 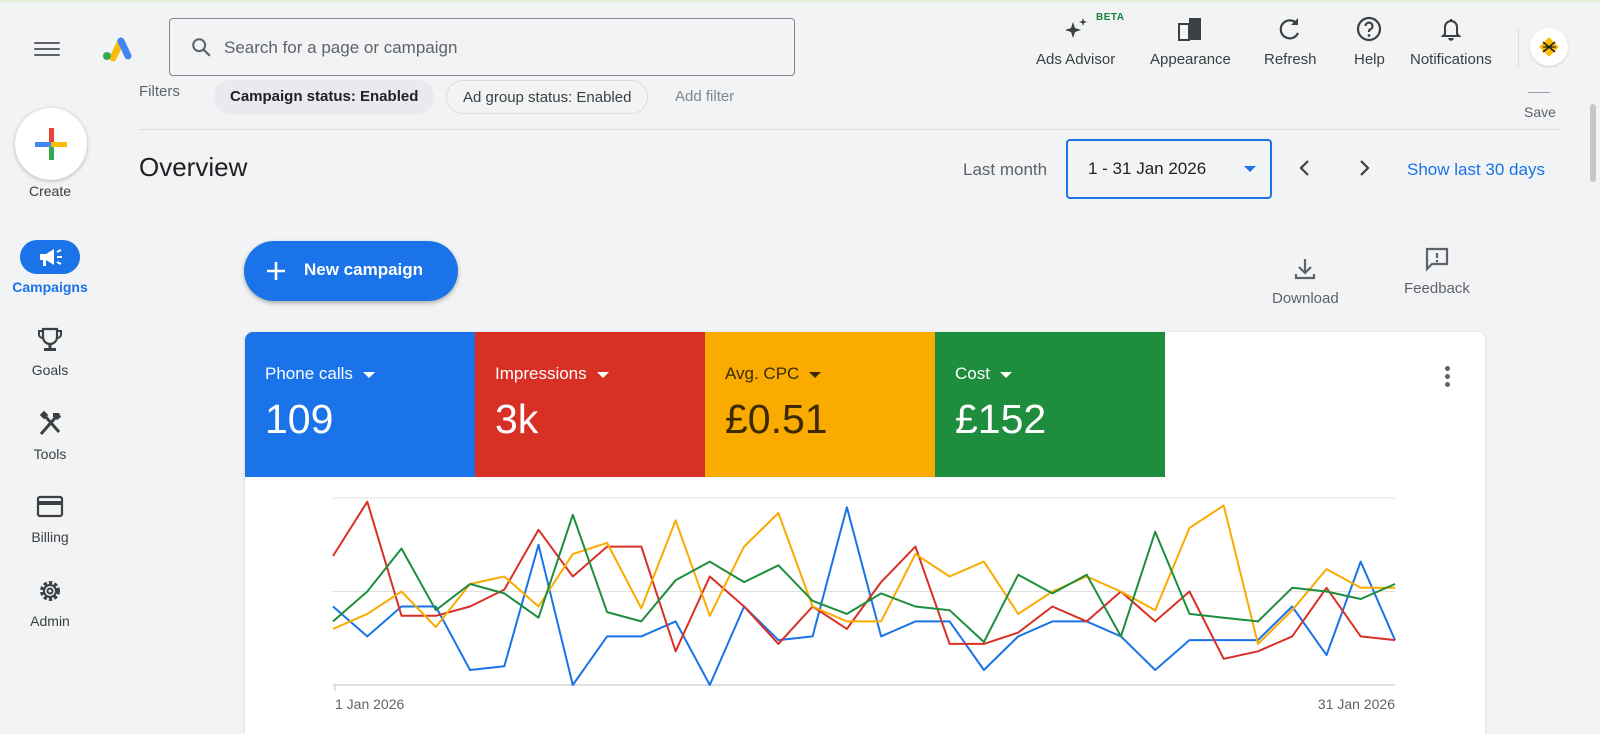 What do you see at coordinates (50, 454) in the screenshot?
I see `sidebar-item-tools-label: Tools` at bounding box center [50, 454].